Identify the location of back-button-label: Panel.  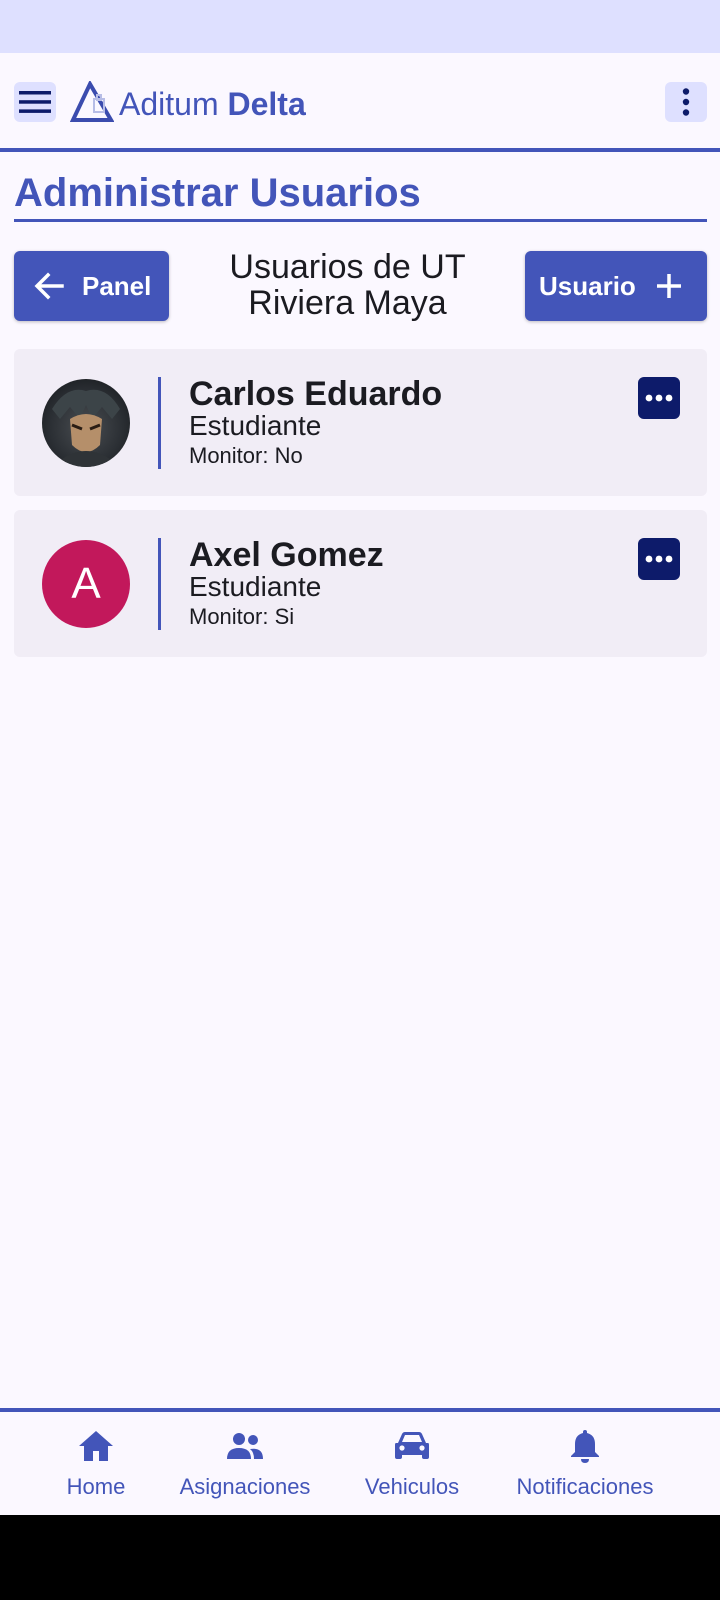
(117, 285).